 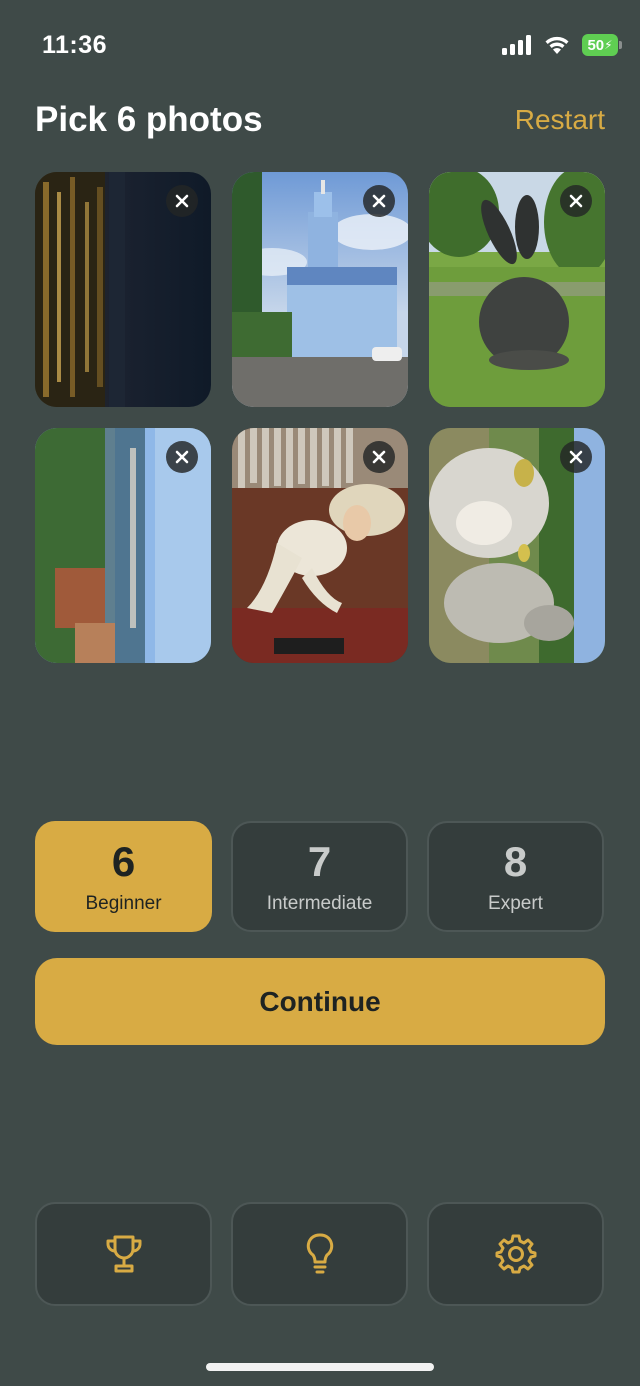 I want to click on battery-indicator: 50 ⚡, so click(x=602, y=45).